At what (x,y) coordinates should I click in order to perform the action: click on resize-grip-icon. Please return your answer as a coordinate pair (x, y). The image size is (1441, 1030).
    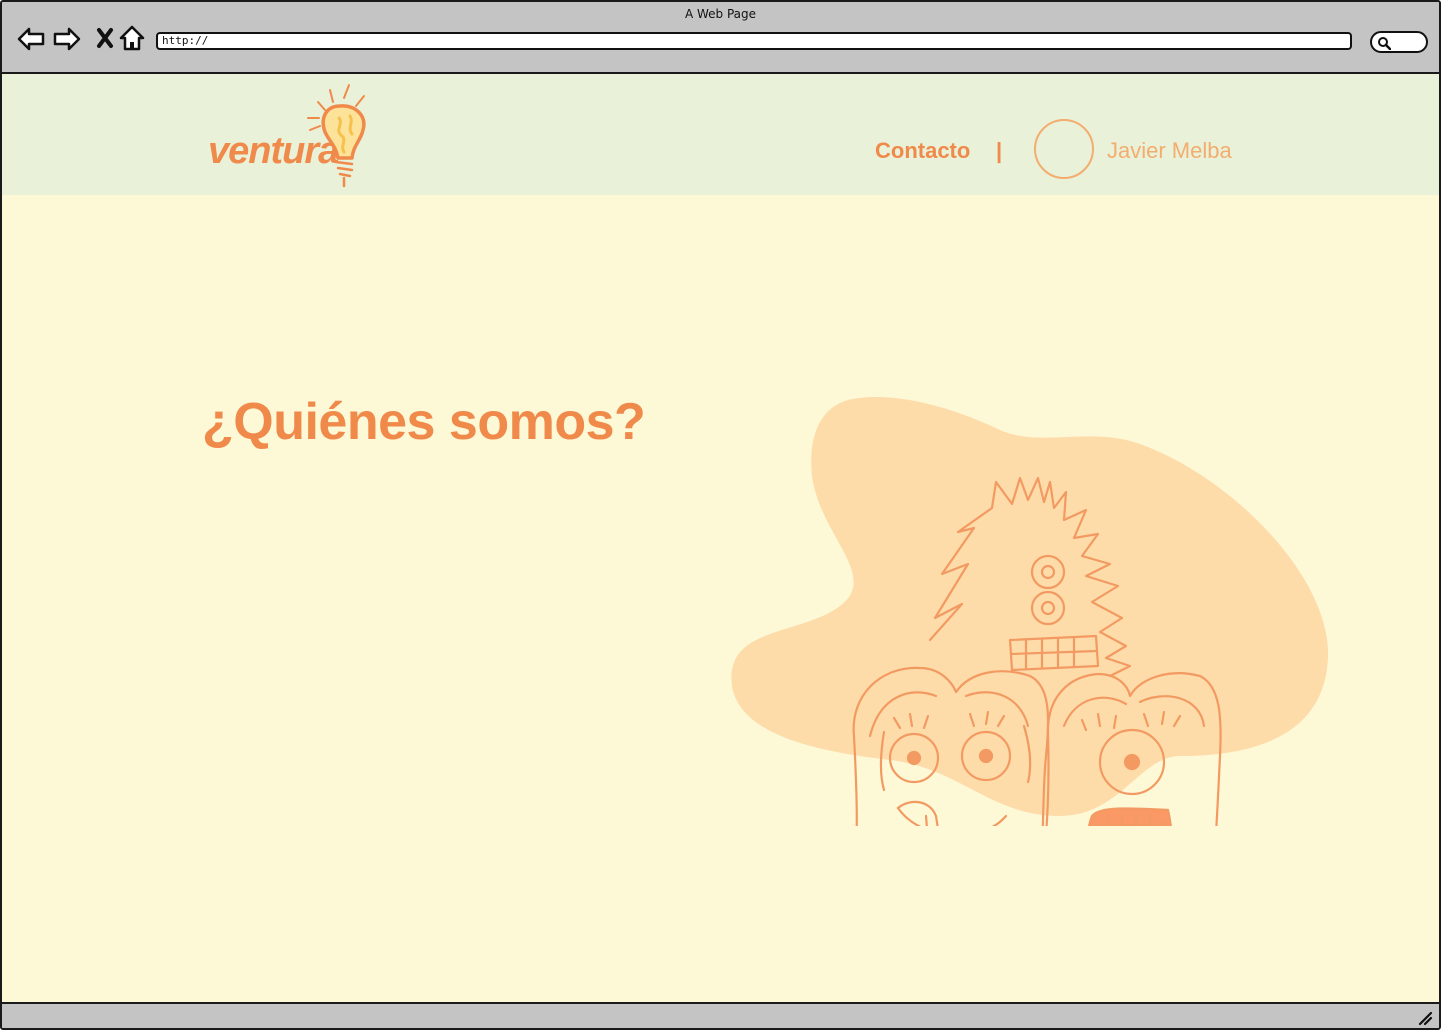
    Looking at the image, I should click on (1425, 1018).